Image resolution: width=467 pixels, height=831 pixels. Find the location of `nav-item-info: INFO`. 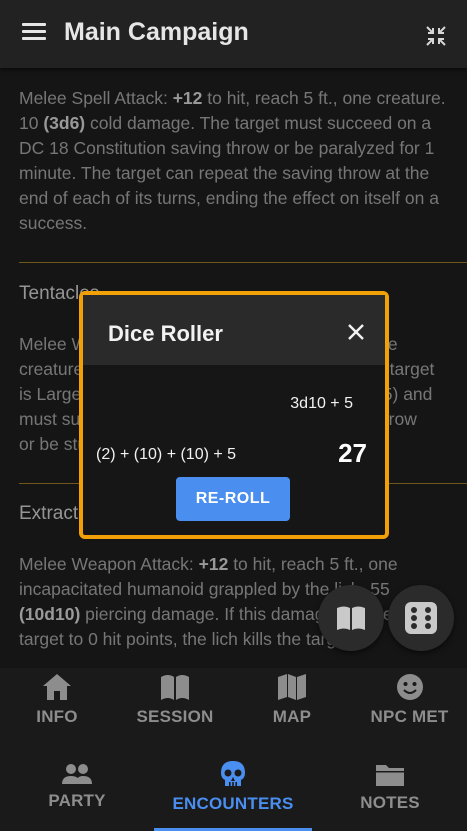

nav-item-info: INFO is located at coordinates (57, 700).